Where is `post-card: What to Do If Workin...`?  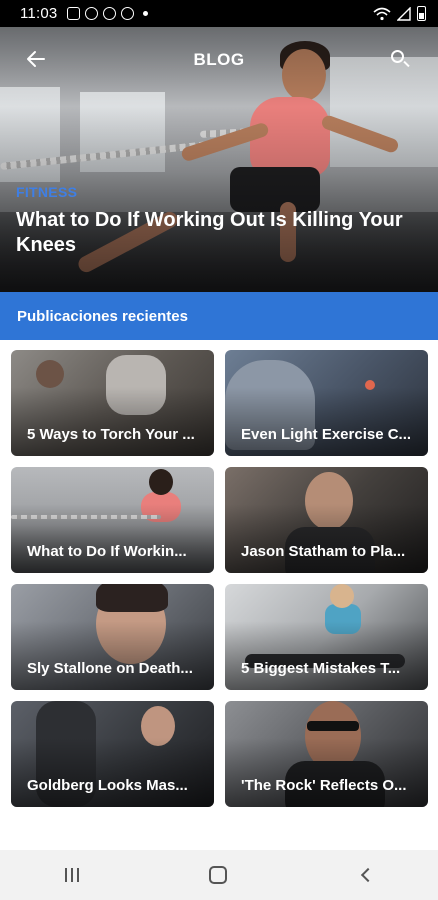
post-card: What to Do If Workin... is located at coordinates (112, 520).